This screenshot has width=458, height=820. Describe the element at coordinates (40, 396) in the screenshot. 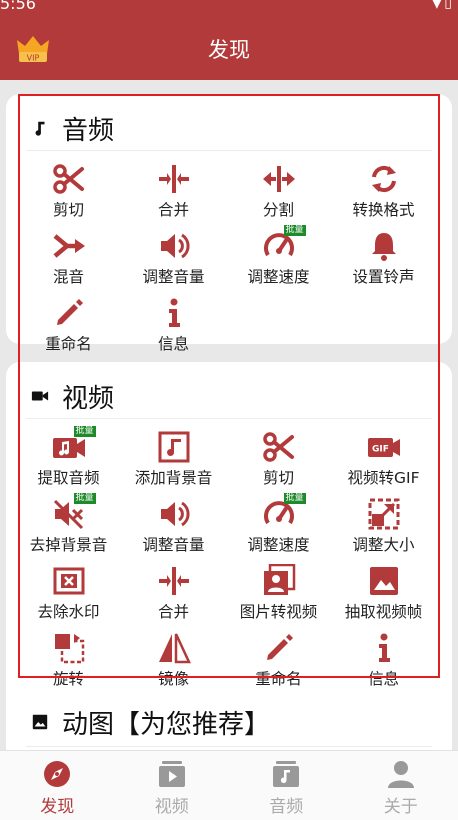

I see `videocam-icon` at that location.